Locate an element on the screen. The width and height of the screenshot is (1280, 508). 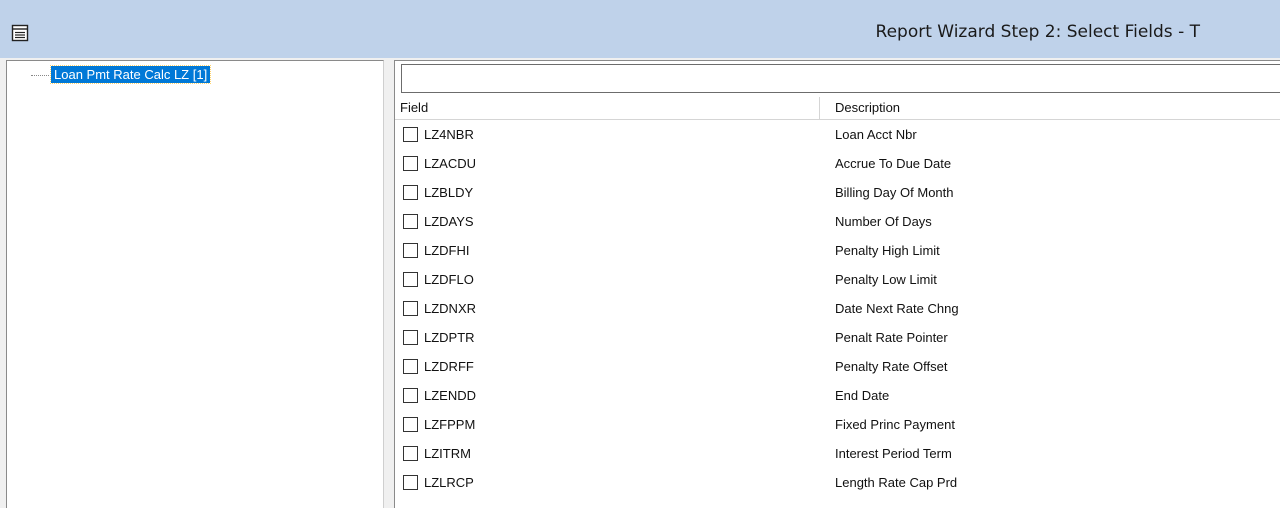
field-description: Number Of Days is located at coordinates (883, 221).